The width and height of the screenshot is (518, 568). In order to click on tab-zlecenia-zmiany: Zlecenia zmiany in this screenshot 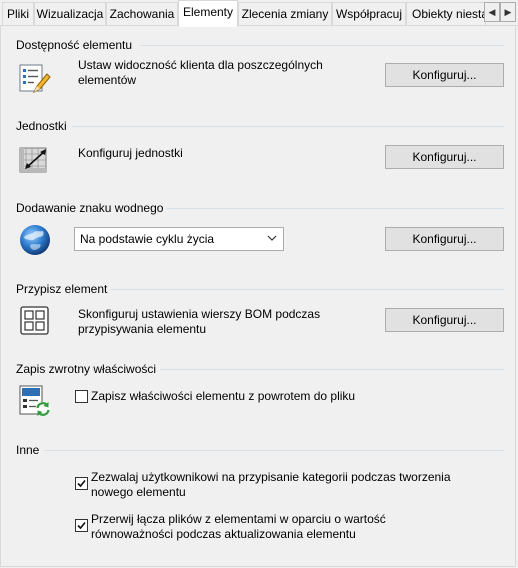, I will do `click(285, 13)`.